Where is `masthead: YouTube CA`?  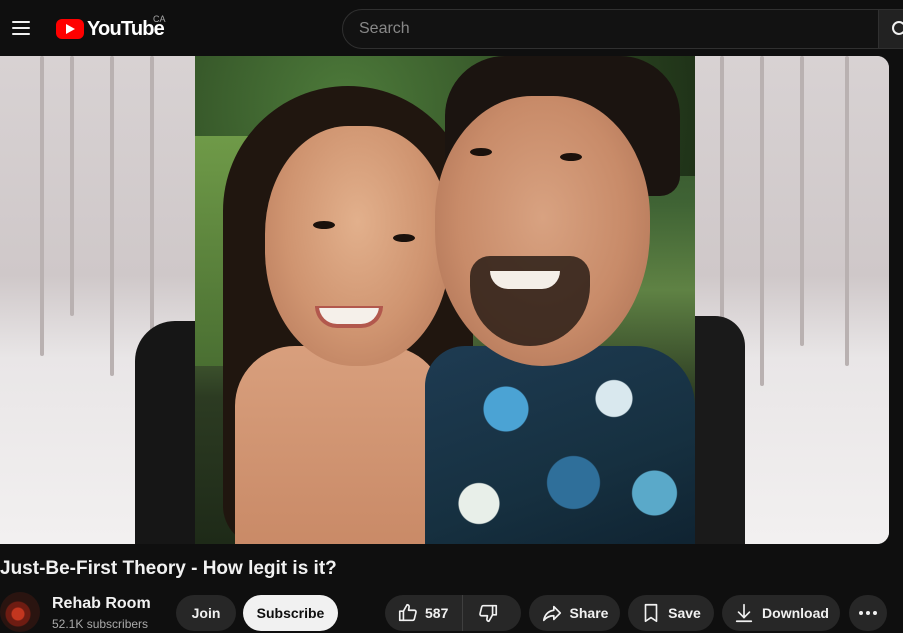
masthead: YouTube CA is located at coordinates (451, 28).